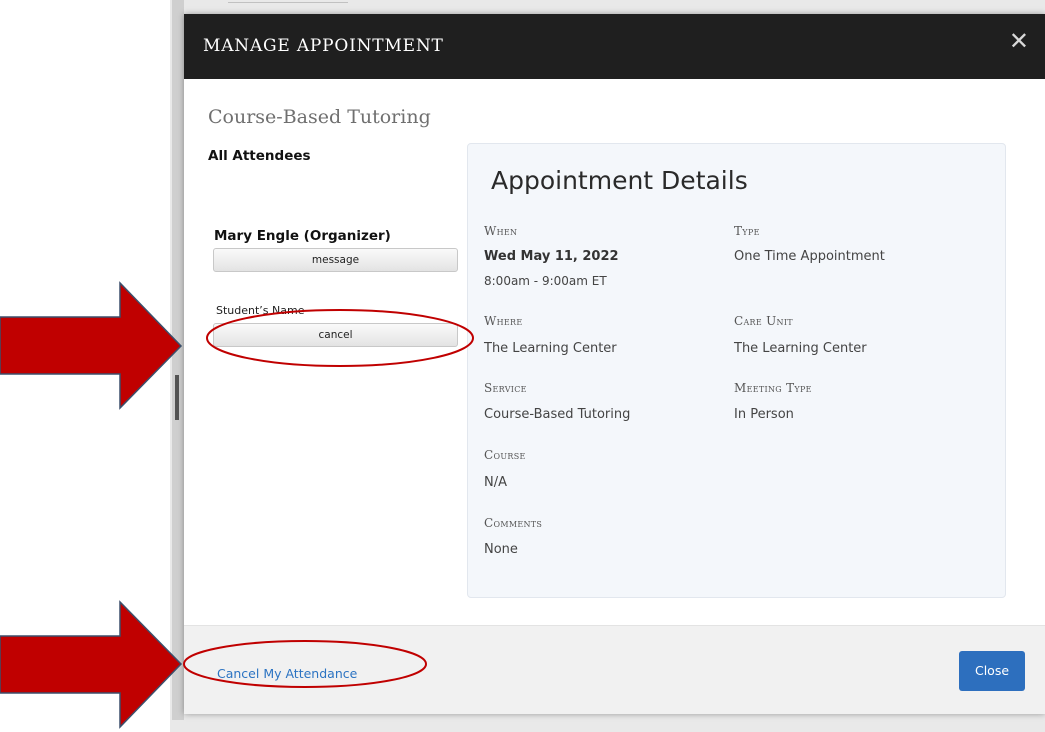  Describe the element at coordinates (259, 156) in the screenshot. I see `attendees-heading: All Attendees` at that location.